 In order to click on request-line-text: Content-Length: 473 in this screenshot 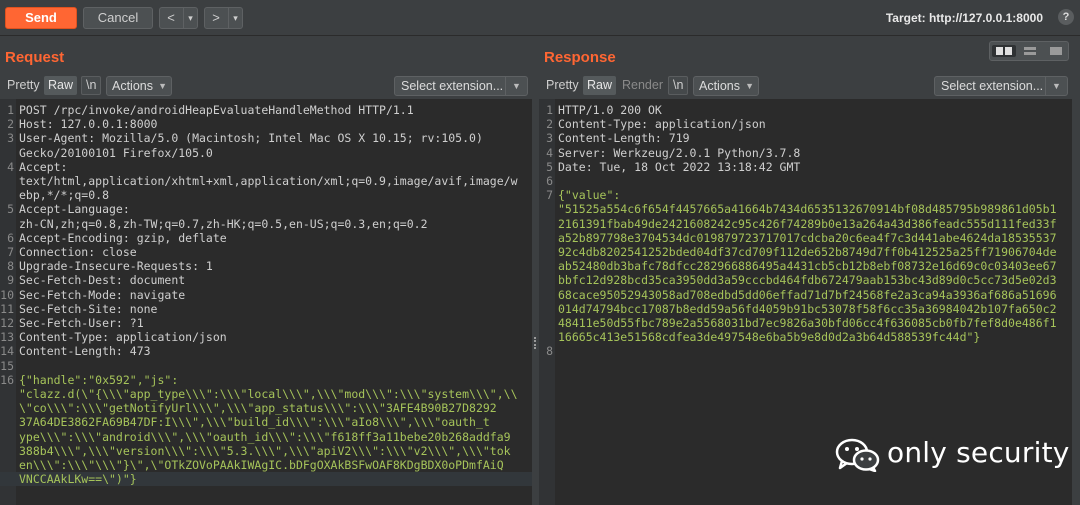, I will do `click(85, 351)`.